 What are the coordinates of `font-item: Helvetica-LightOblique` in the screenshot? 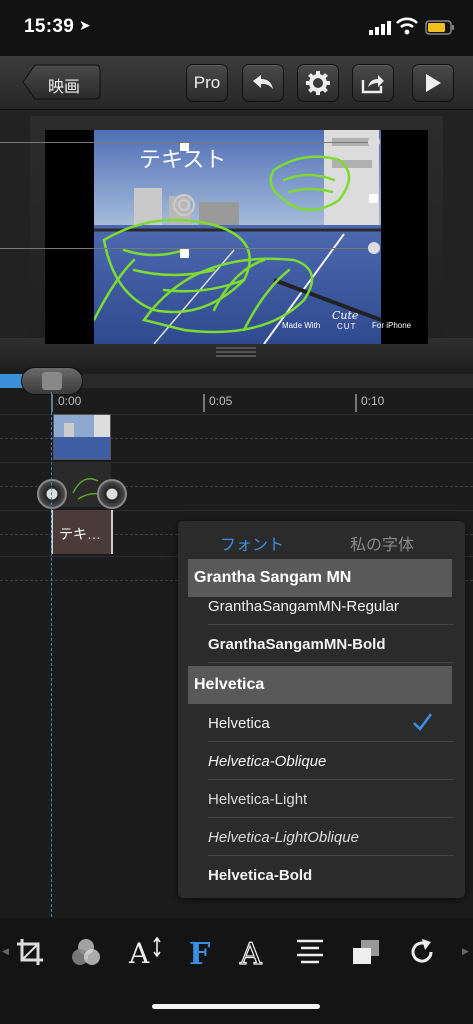 It's located at (331, 837).